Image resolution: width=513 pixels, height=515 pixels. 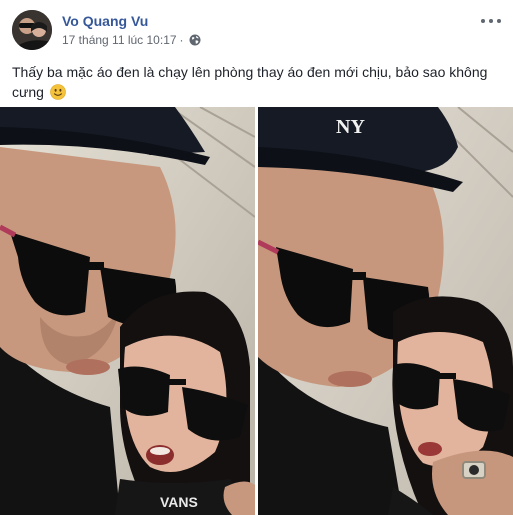 What do you see at coordinates (256, 31) in the screenshot?
I see `post-header: Vo Quang Vu 17 tháng 11 lúc 10:17 ·` at bounding box center [256, 31].